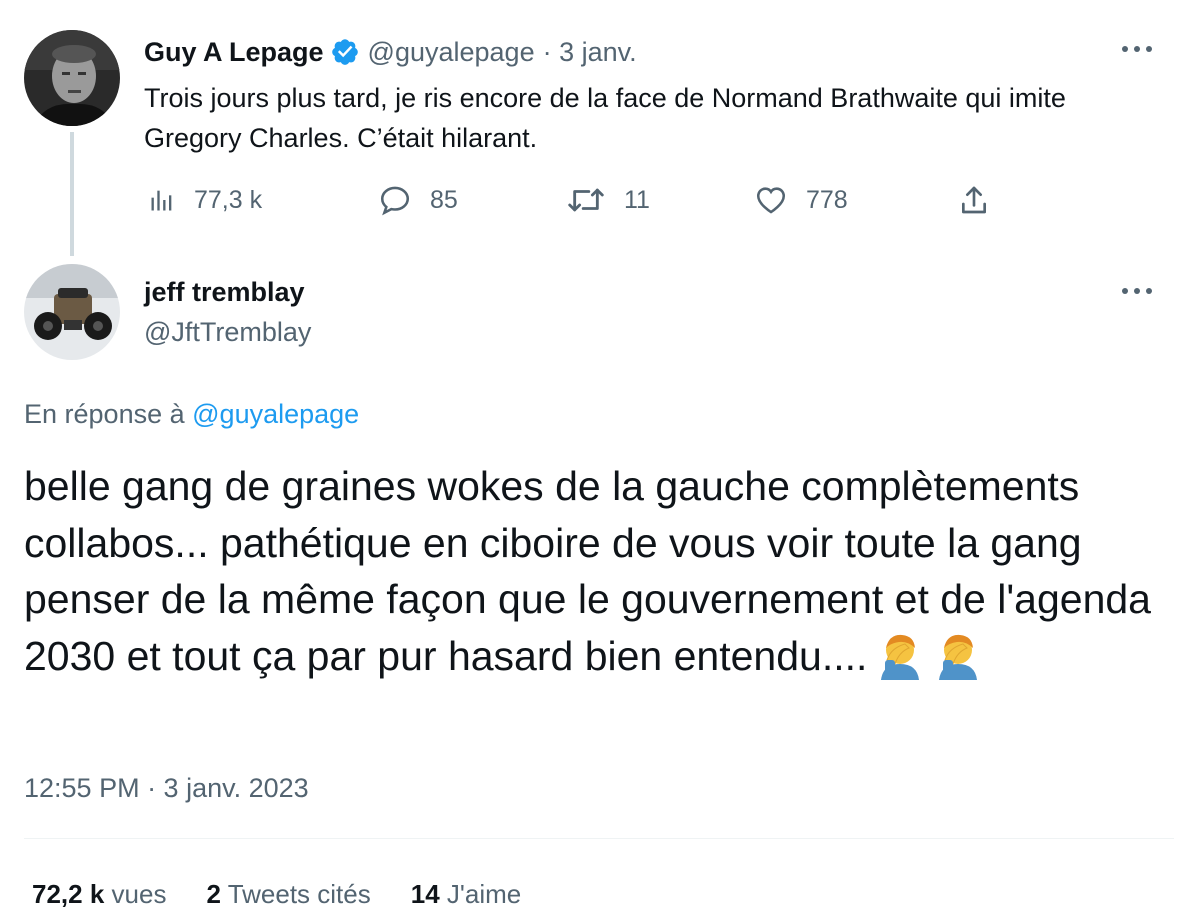 This screenshot has width=1198, height=918. What do you see at coordinates (586, 200) in the screenshot?
I see `retweet-icon` at bounding box center [586, 200].